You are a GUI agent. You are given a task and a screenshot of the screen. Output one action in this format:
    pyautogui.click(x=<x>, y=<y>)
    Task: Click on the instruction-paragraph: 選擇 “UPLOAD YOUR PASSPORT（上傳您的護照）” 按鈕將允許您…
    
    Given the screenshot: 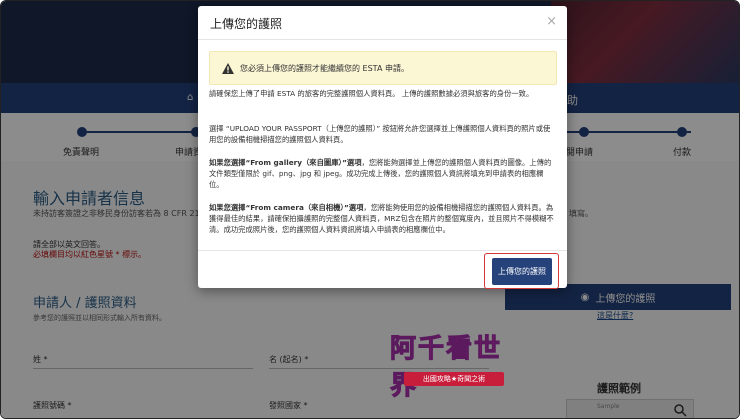 What is the action you would take?
    pyautogui.click(x=380, y=134)
    